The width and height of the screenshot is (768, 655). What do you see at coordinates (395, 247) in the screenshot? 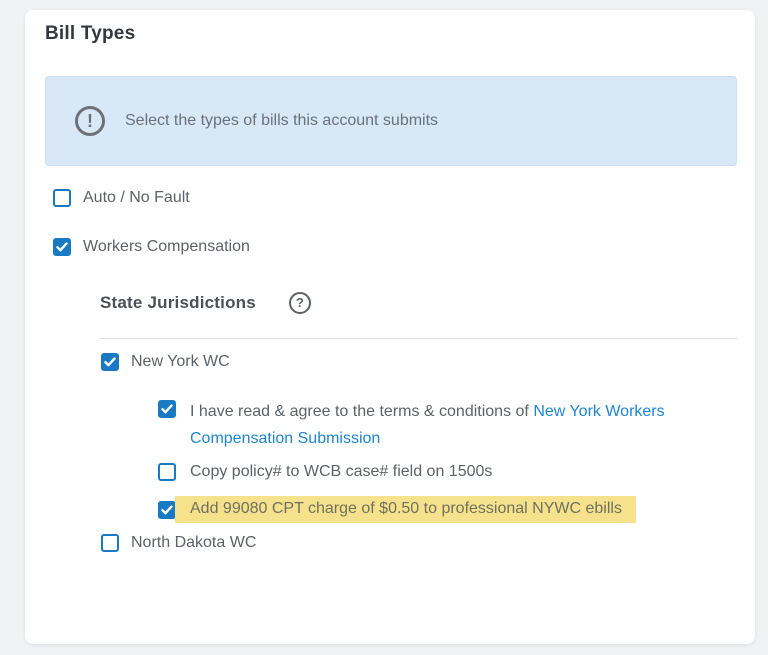
I see `checkbox-row-workers-compensation: Workers Compensation` at bounding box center [395, 247].